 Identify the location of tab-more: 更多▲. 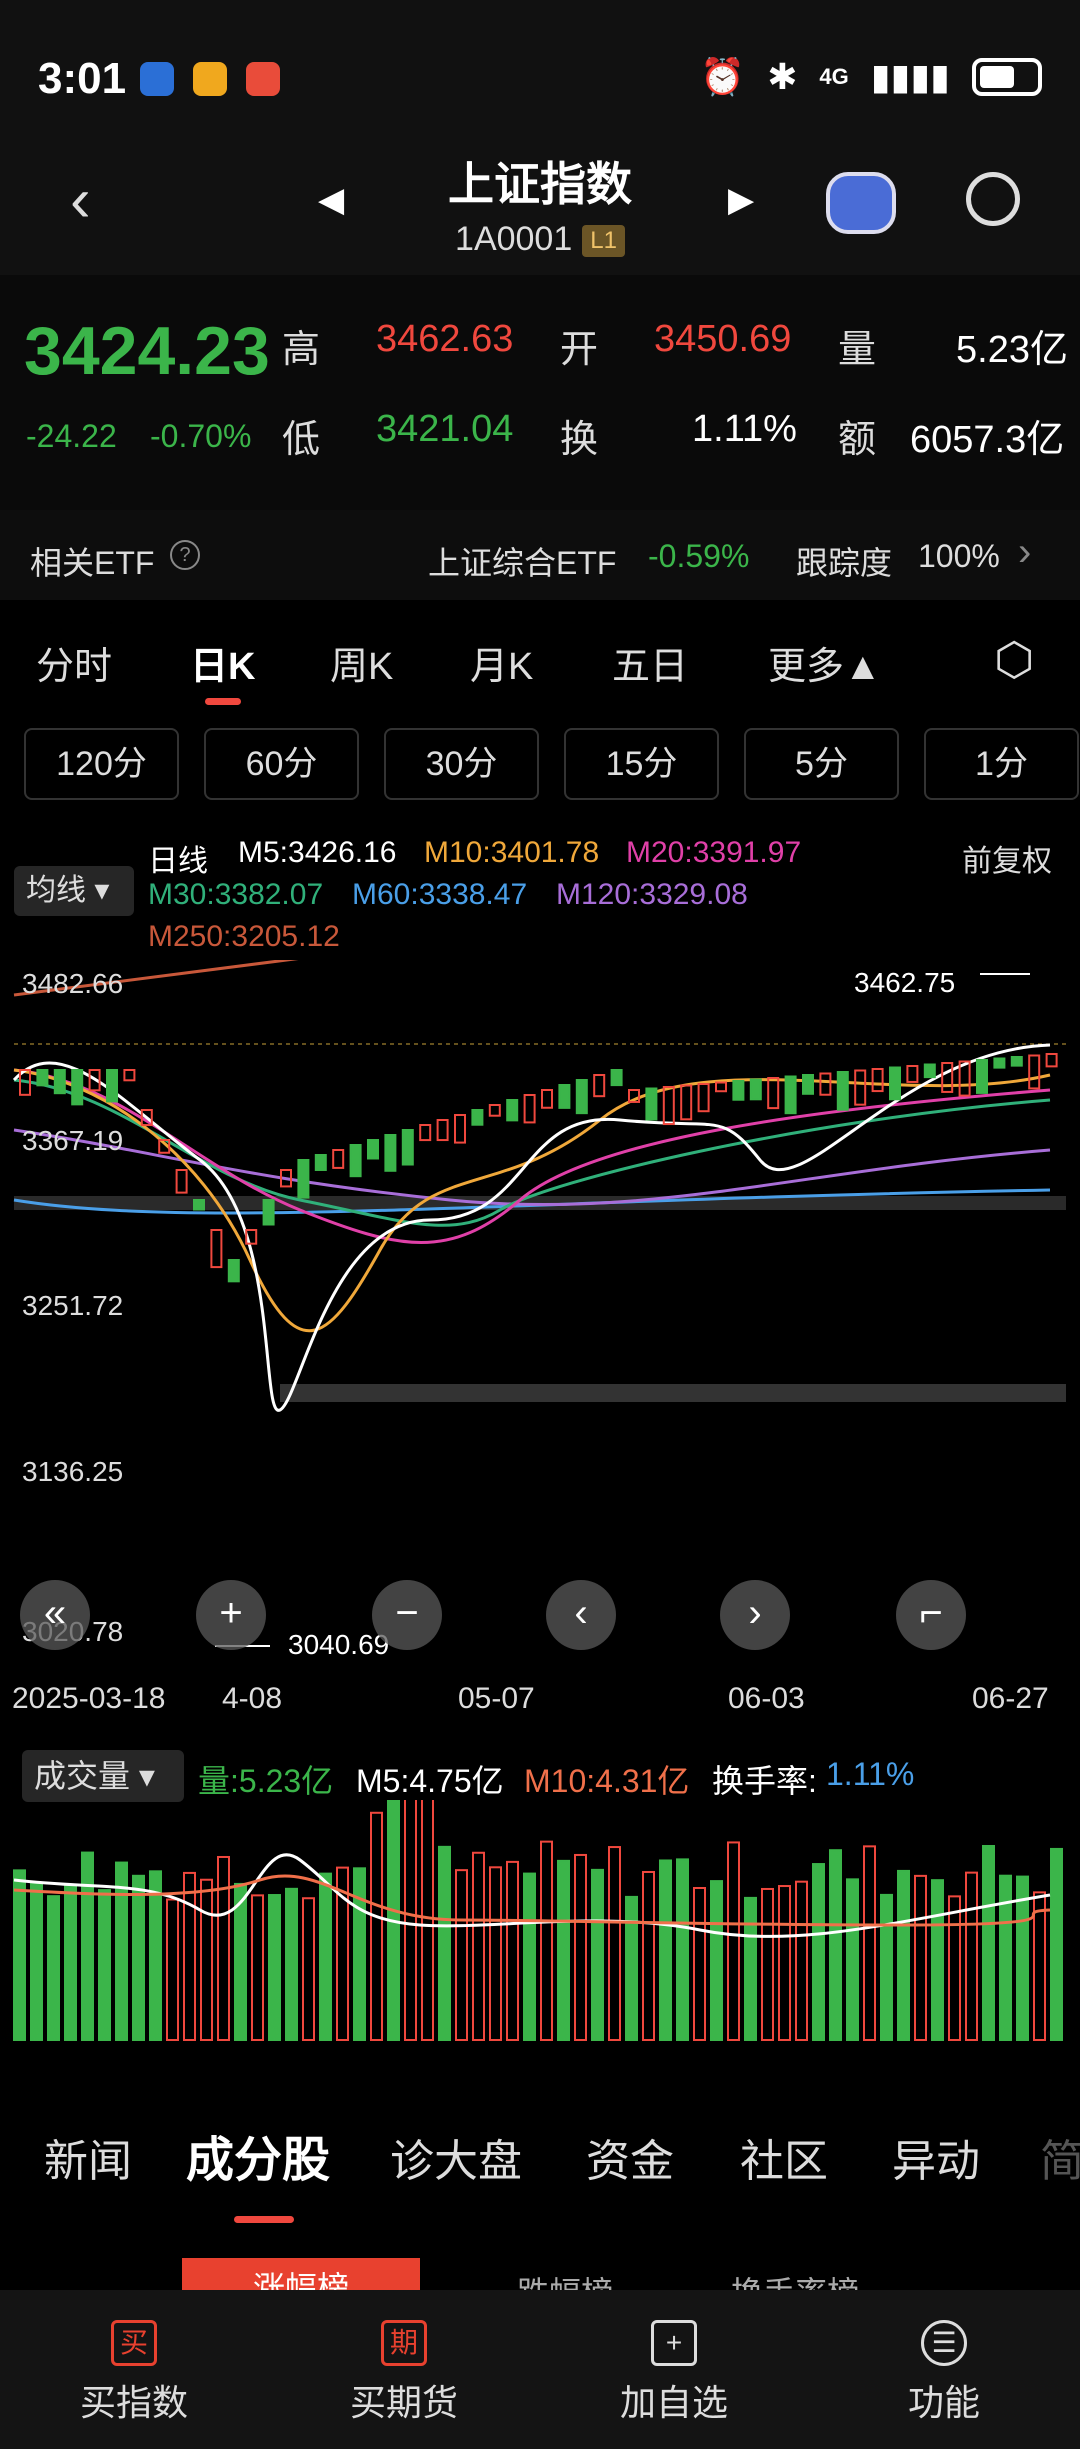
(825, 662).